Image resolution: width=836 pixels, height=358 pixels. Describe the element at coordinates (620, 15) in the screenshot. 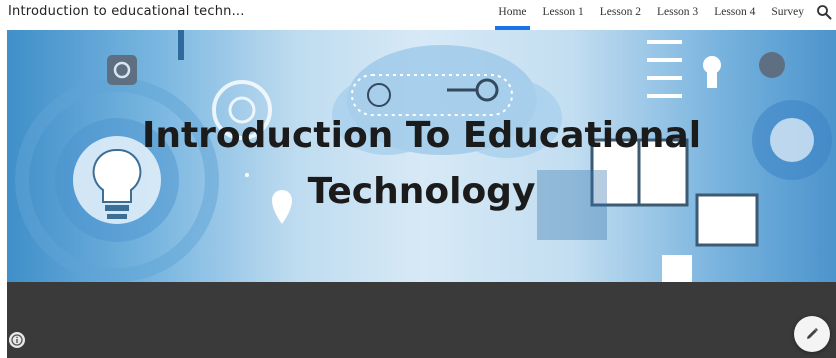

I see `nav-item-lesson-2: Lesson 2` at that location.